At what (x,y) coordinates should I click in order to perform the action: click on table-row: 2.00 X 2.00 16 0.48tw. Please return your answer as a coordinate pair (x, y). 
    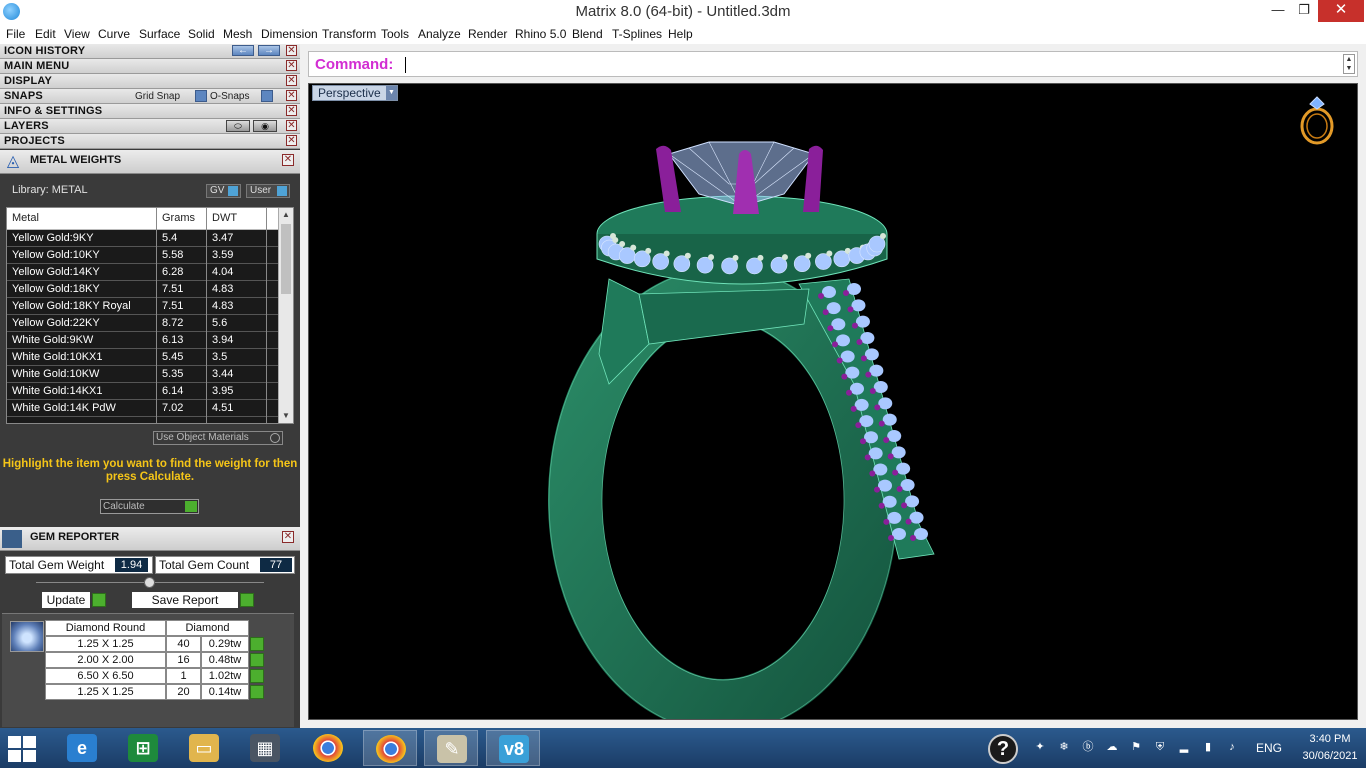
    Looking at the image, I should click on (157, 660).